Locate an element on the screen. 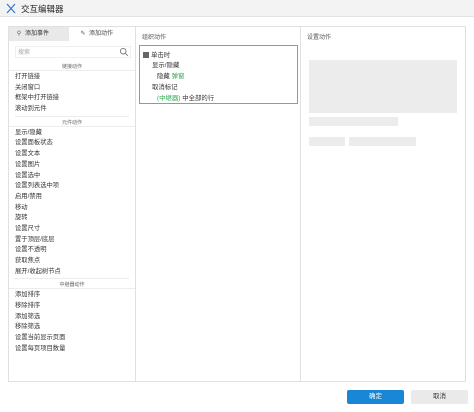 Image resolution: width=474 pixels, height=412 pixels. action-item: 设置不透明 is located at coordinates (72, 250).